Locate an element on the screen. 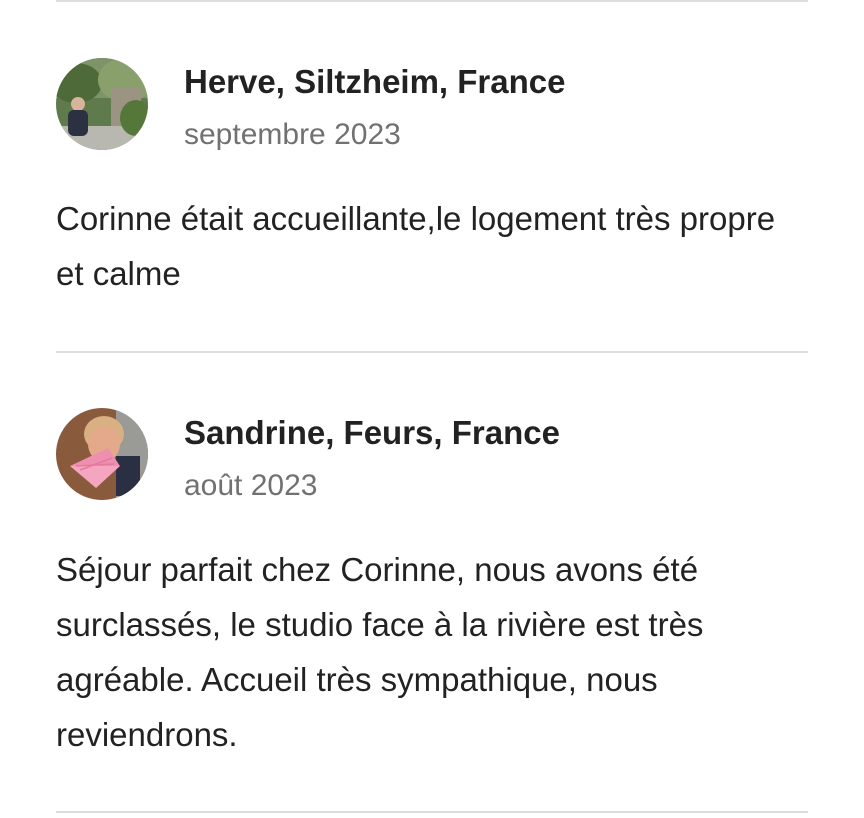 The width and height of the screenshot is (864, 818). bottom-divider is located at coordinates (432, 812).